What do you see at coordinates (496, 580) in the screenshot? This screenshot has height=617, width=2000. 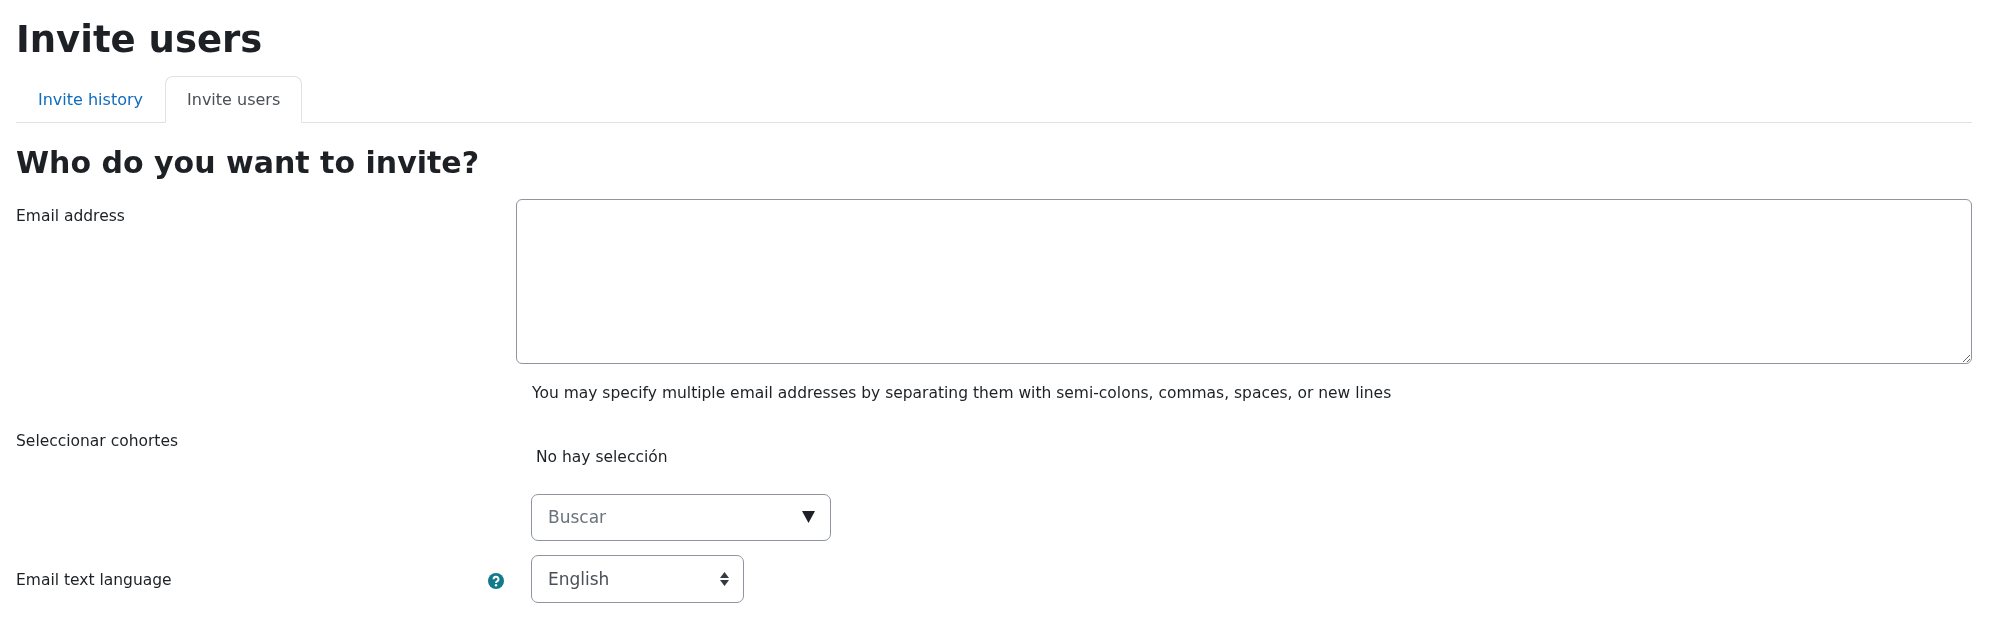 I see `help-icon` at bounding box center [496, 580].